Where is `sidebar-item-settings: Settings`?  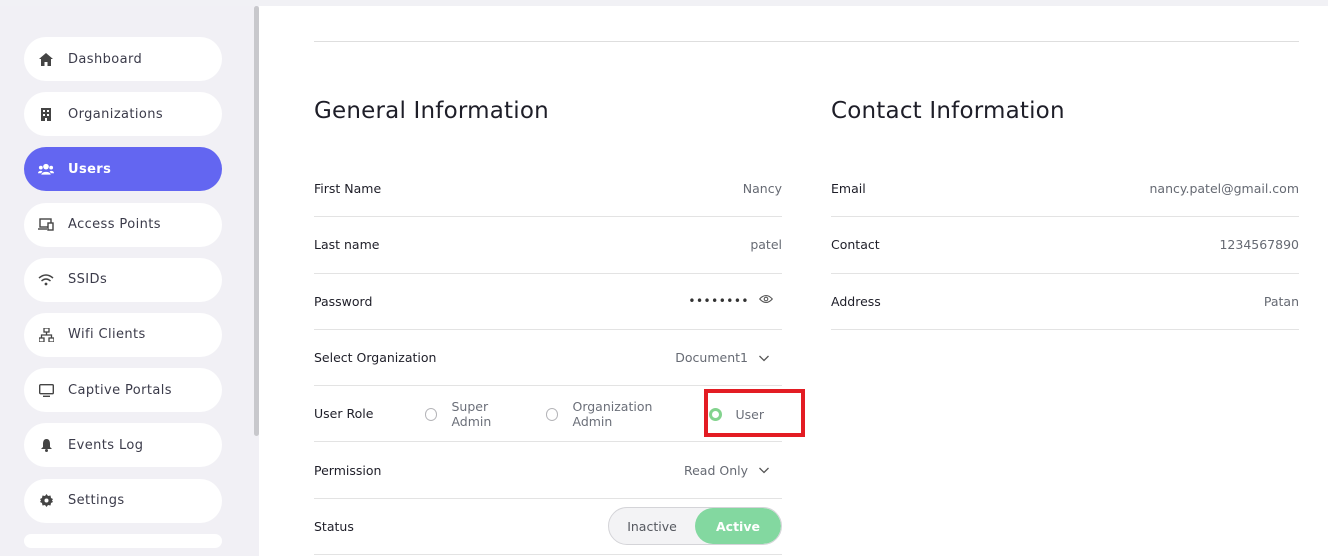 sidebar-item-settings: Settings is located at coordinates (123, 500).